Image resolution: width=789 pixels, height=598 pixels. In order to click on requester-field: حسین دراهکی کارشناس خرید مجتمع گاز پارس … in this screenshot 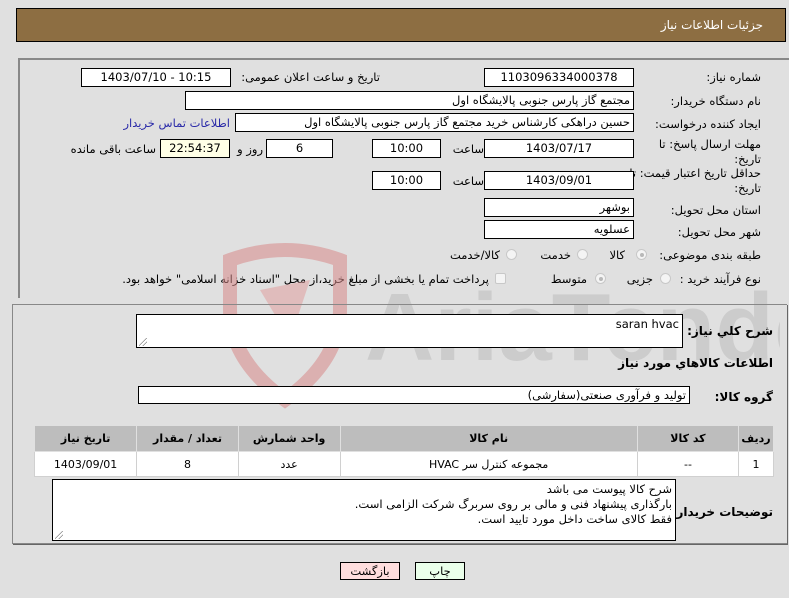, I will do `click(434, 122)`.